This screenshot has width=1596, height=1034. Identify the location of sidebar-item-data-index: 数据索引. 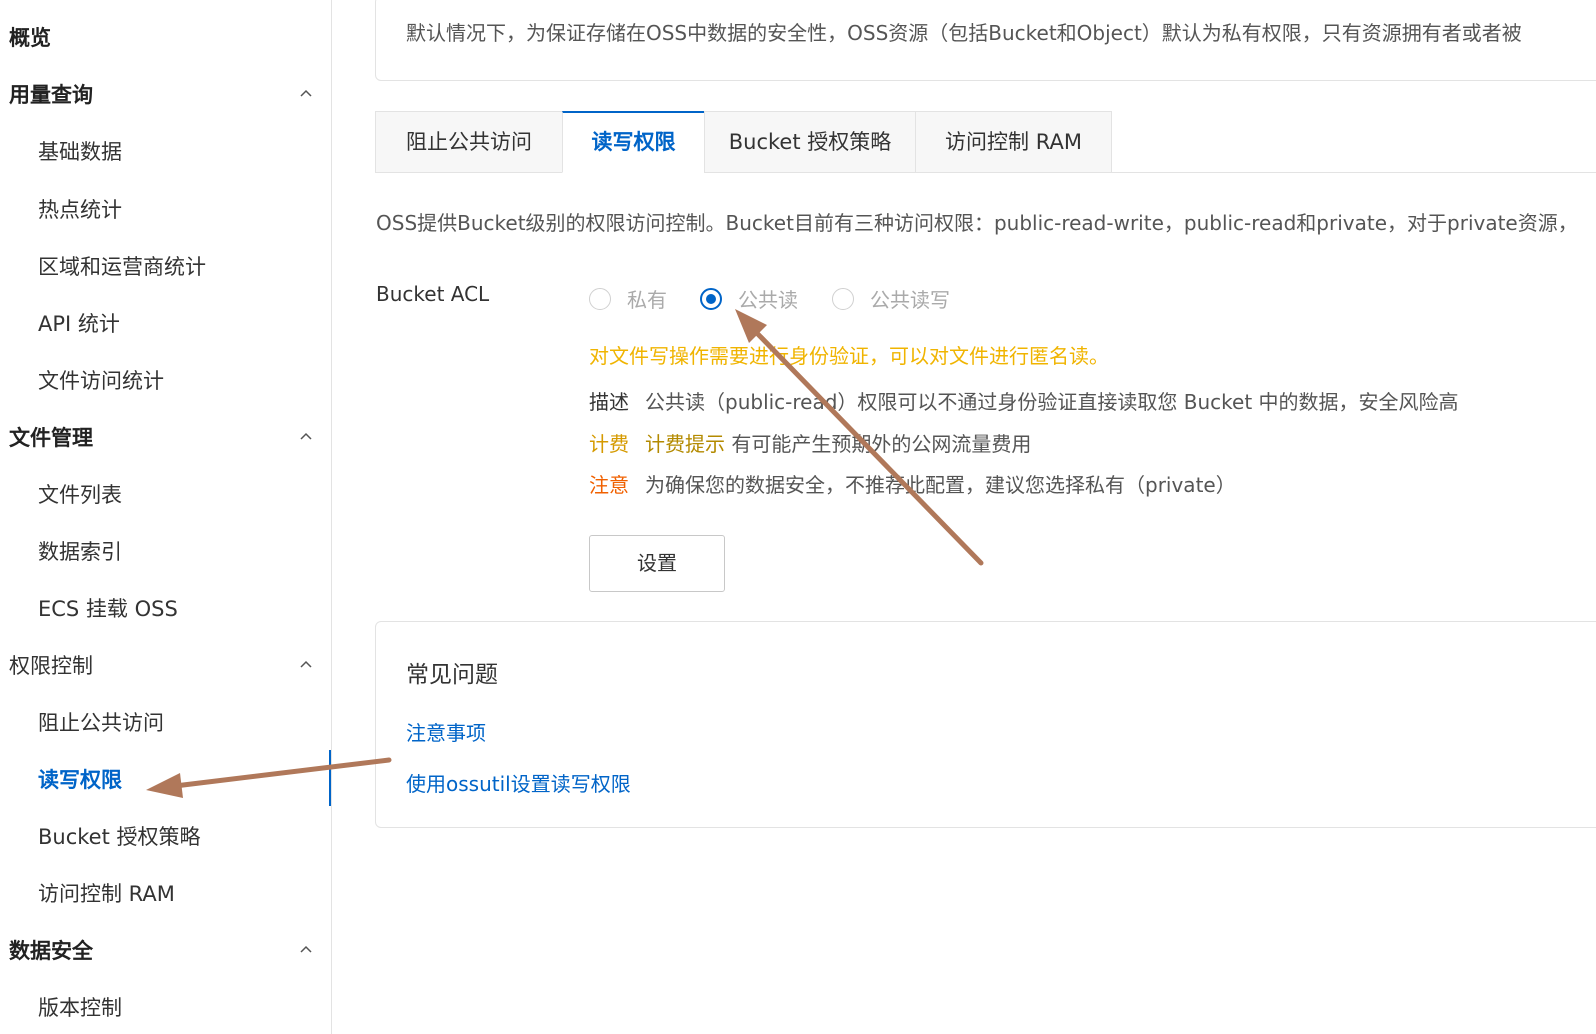
(165, 552).